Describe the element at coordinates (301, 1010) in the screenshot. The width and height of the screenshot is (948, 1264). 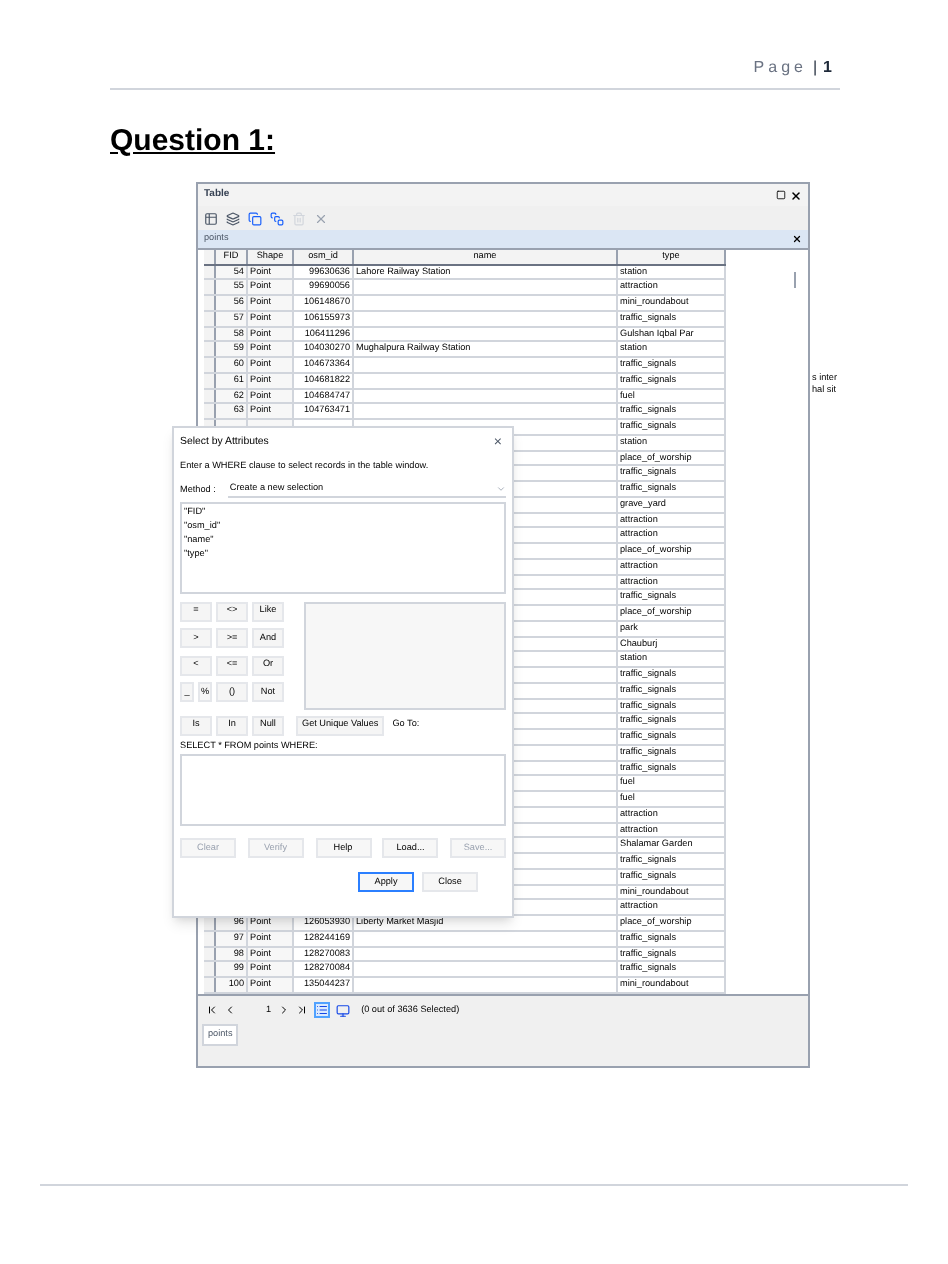
I see `last-record-icon` at that location.